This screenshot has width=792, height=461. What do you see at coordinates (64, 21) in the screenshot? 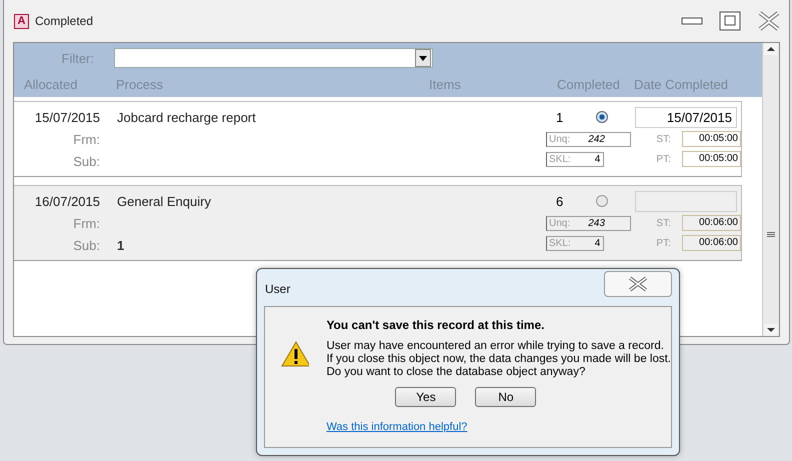
I see `window-title: Completed` at bounding box center [64, 21].